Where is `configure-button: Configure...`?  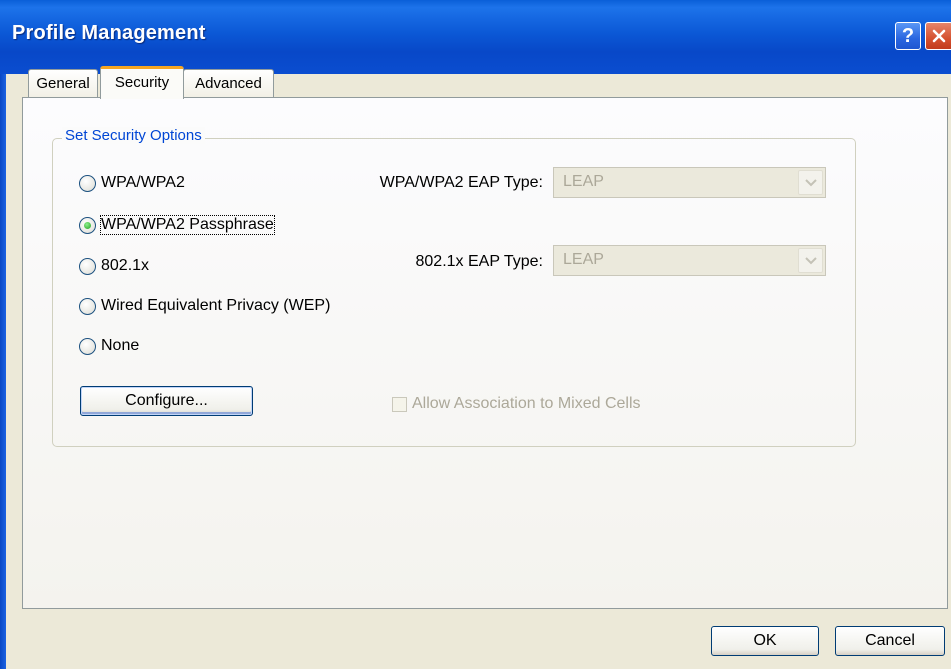
configure-button: Configure... is located at coordinates (166, 401).